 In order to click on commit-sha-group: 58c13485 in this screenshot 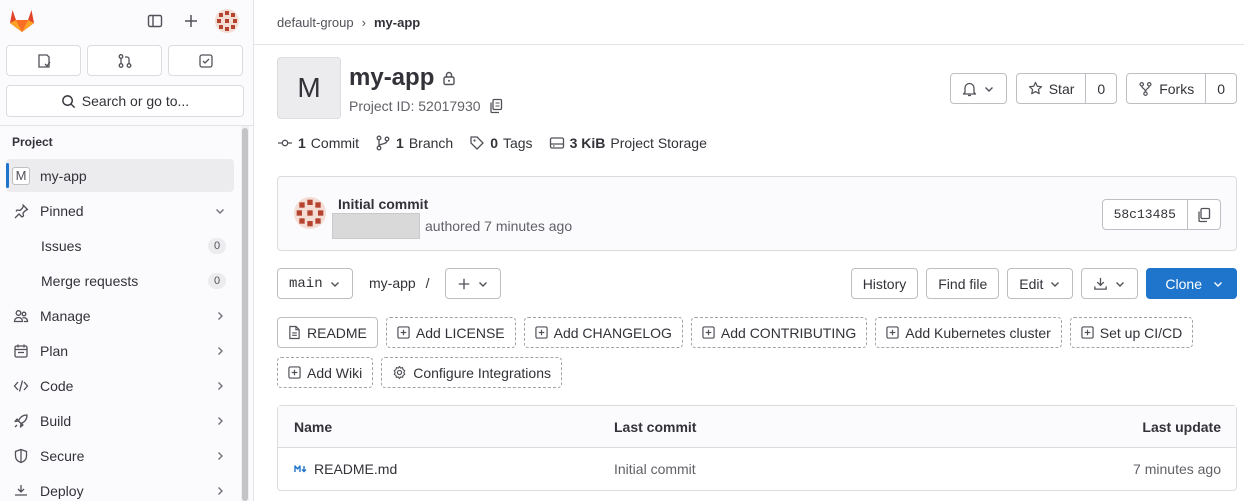, I will do `click(1161, 214)`.